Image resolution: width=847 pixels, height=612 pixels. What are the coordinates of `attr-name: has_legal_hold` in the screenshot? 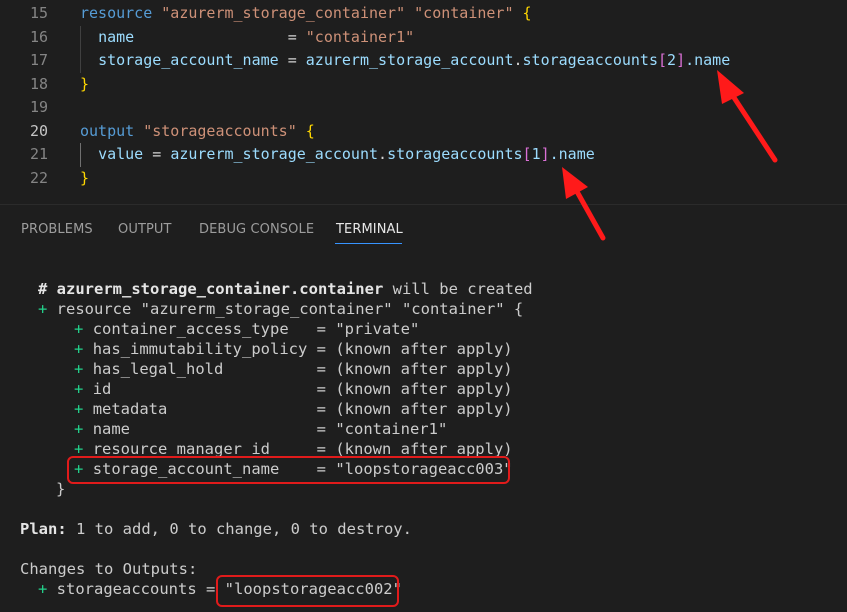 It's located at (204, 369).